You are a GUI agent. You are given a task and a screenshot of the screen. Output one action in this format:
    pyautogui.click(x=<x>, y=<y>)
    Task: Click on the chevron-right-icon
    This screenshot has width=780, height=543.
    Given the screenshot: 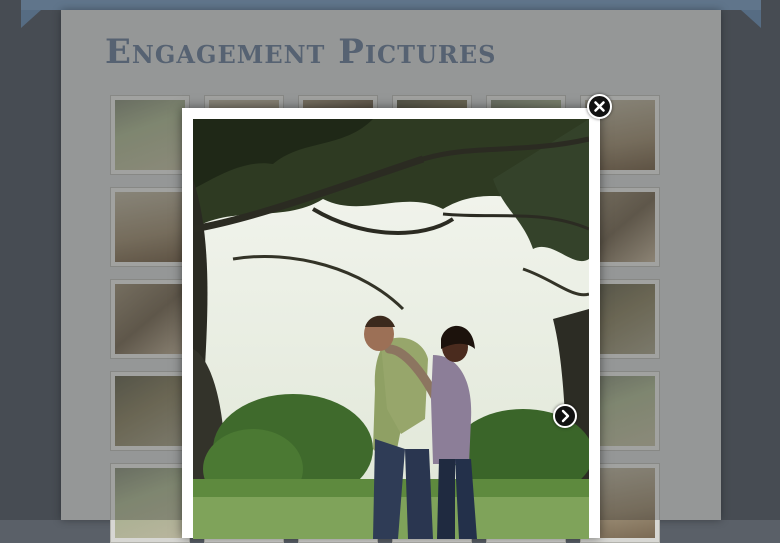 What is the action you would take?
    pyautogui.click(x=565, y=416)
    